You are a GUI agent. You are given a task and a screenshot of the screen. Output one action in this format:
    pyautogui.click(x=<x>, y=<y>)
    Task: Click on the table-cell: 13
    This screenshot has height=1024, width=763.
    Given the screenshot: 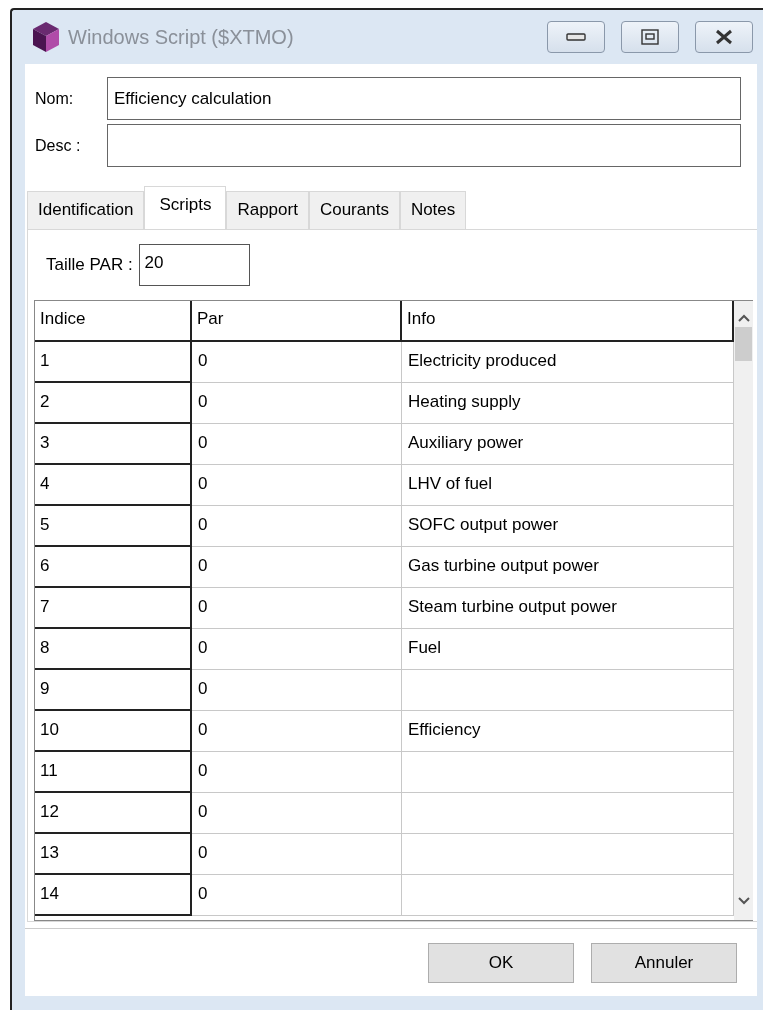 What is the action you would take?
    pyautogui.click(x=113, y=854)
    